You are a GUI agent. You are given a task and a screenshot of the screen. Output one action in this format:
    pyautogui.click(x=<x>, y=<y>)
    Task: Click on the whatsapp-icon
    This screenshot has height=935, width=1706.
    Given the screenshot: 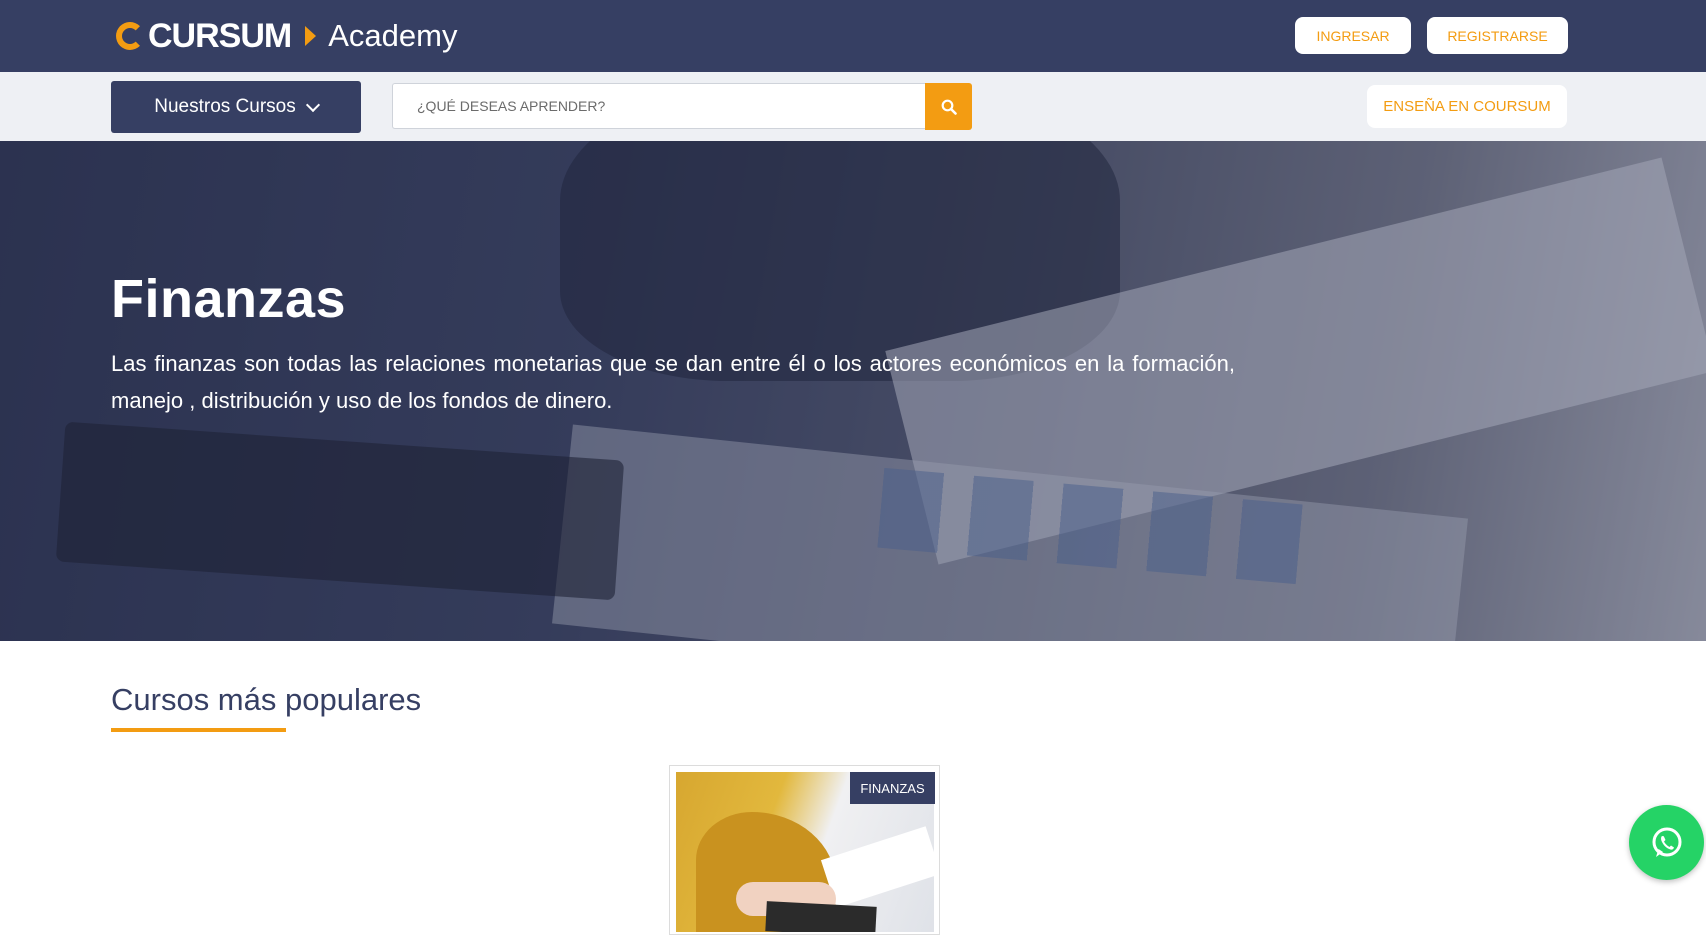 What is the action you would take?
    pyautogui.click(x=1666, y=842)
    